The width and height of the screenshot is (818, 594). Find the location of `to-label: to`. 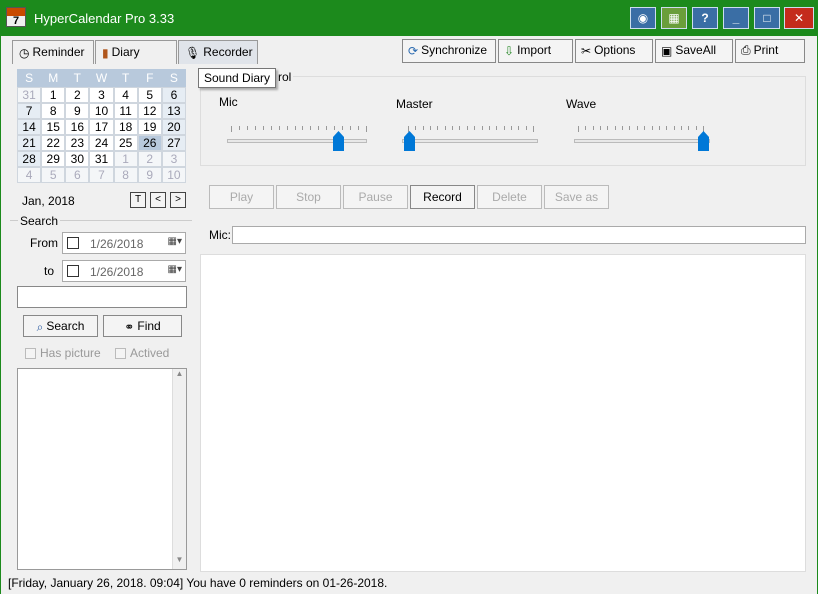

to-label: to is located at coordinates (49, 271).